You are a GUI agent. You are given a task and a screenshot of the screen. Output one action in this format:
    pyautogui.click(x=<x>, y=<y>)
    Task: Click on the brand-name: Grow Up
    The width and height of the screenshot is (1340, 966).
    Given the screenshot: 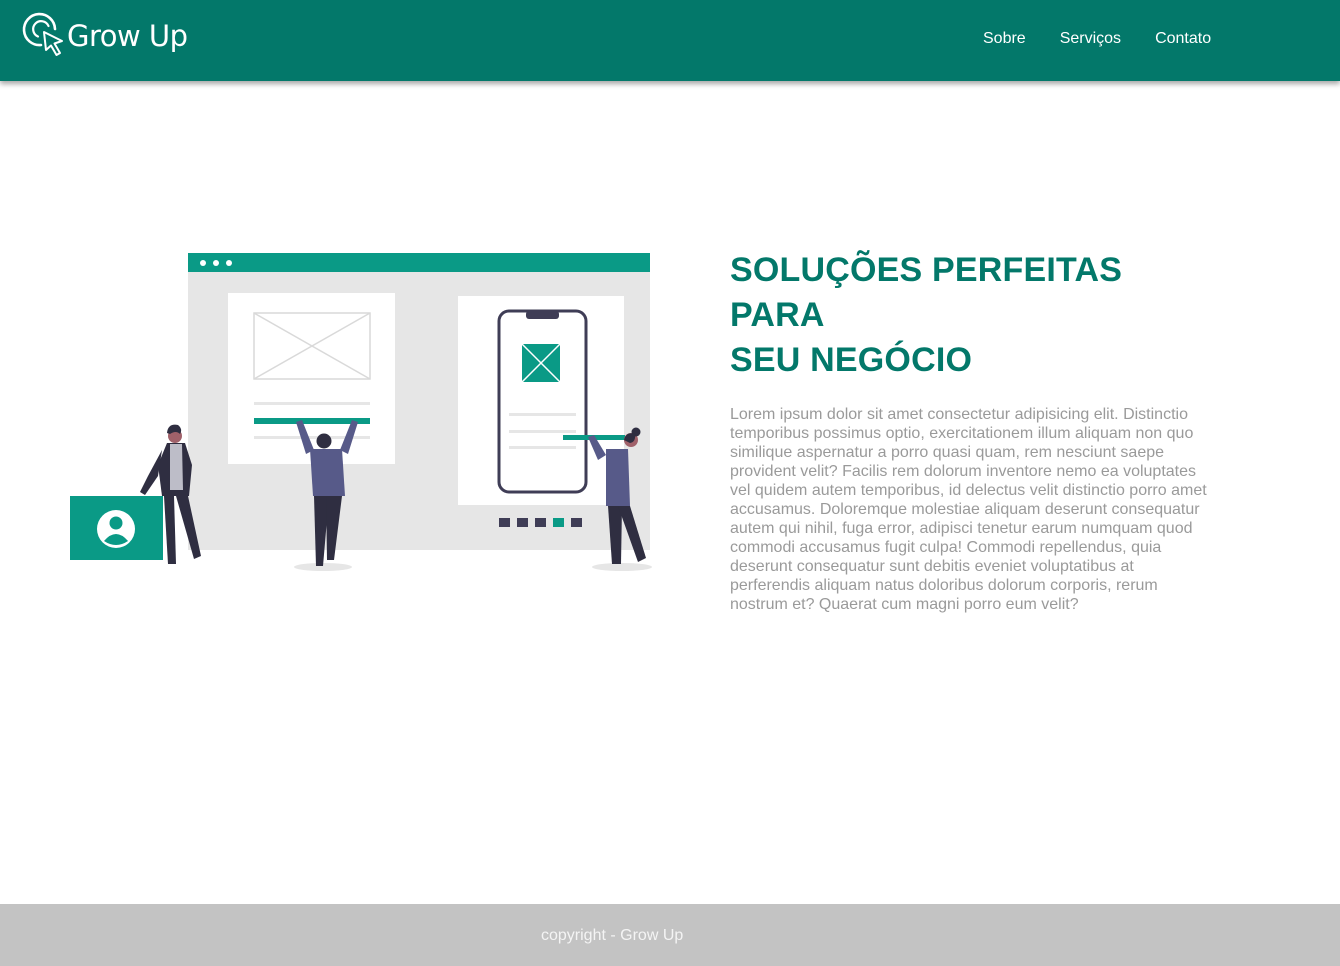 What is the action you would take?
    pyautogui.click(x=127, y=36)
    